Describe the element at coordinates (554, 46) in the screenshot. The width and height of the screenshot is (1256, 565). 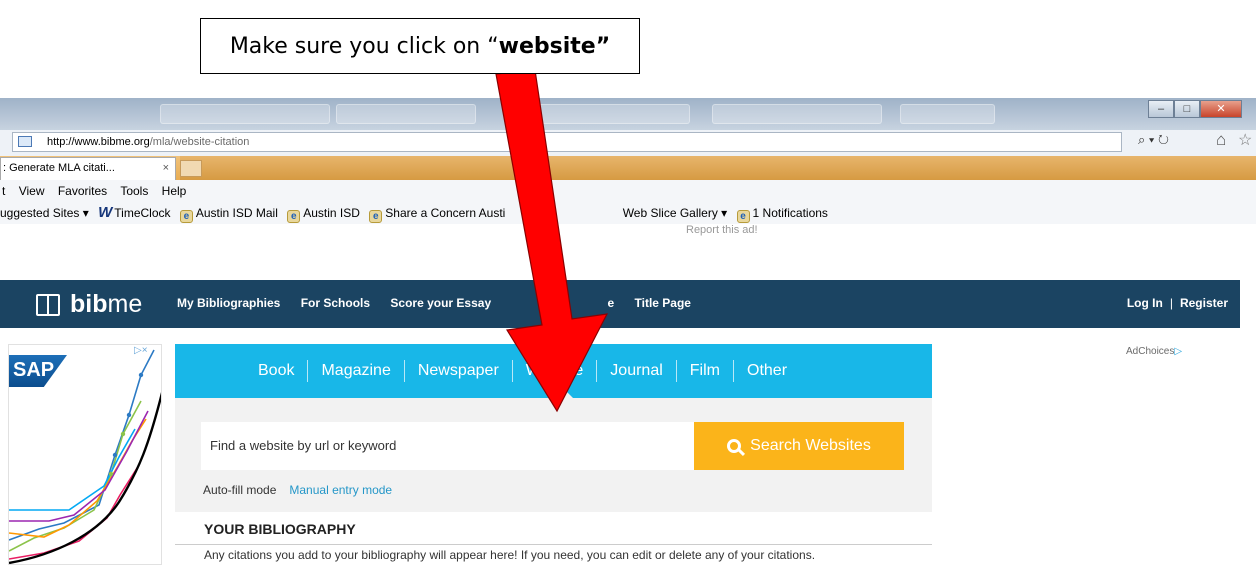
I see `callout-bold: website”` at that location.